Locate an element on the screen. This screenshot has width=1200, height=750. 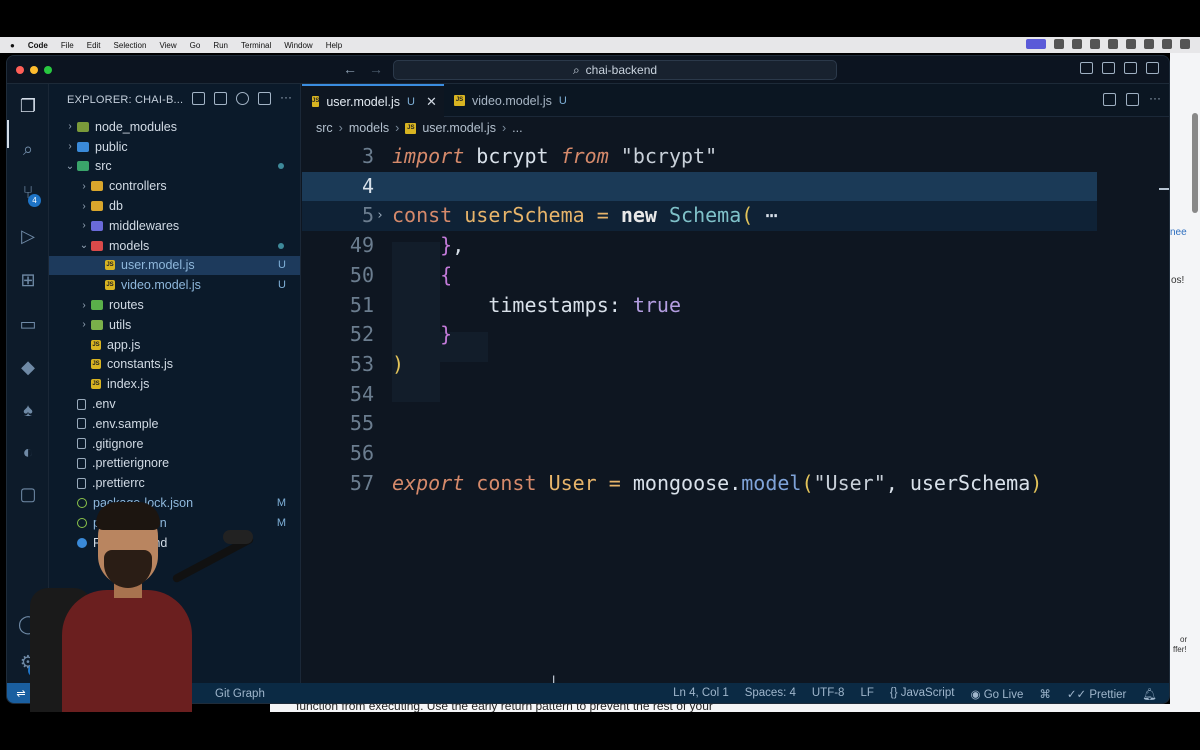
tree-file: JS constants.js is located at coordinates (174, 365).